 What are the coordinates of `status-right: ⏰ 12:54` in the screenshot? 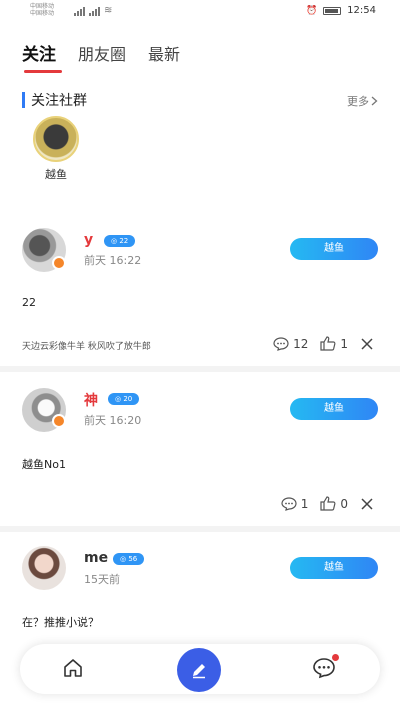 It's located at (341, 10).